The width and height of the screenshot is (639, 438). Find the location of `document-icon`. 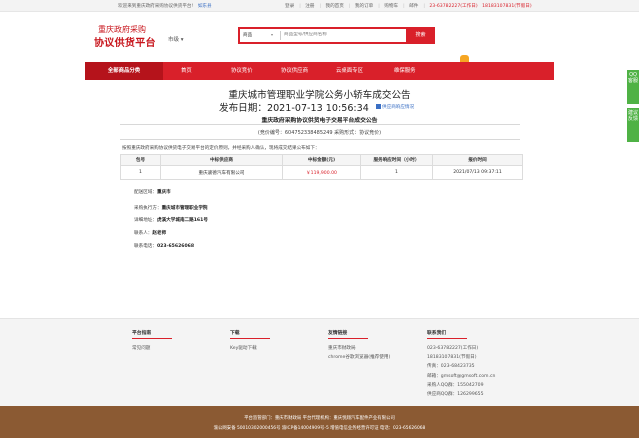

document-icon is located at coordinates (378, 106).